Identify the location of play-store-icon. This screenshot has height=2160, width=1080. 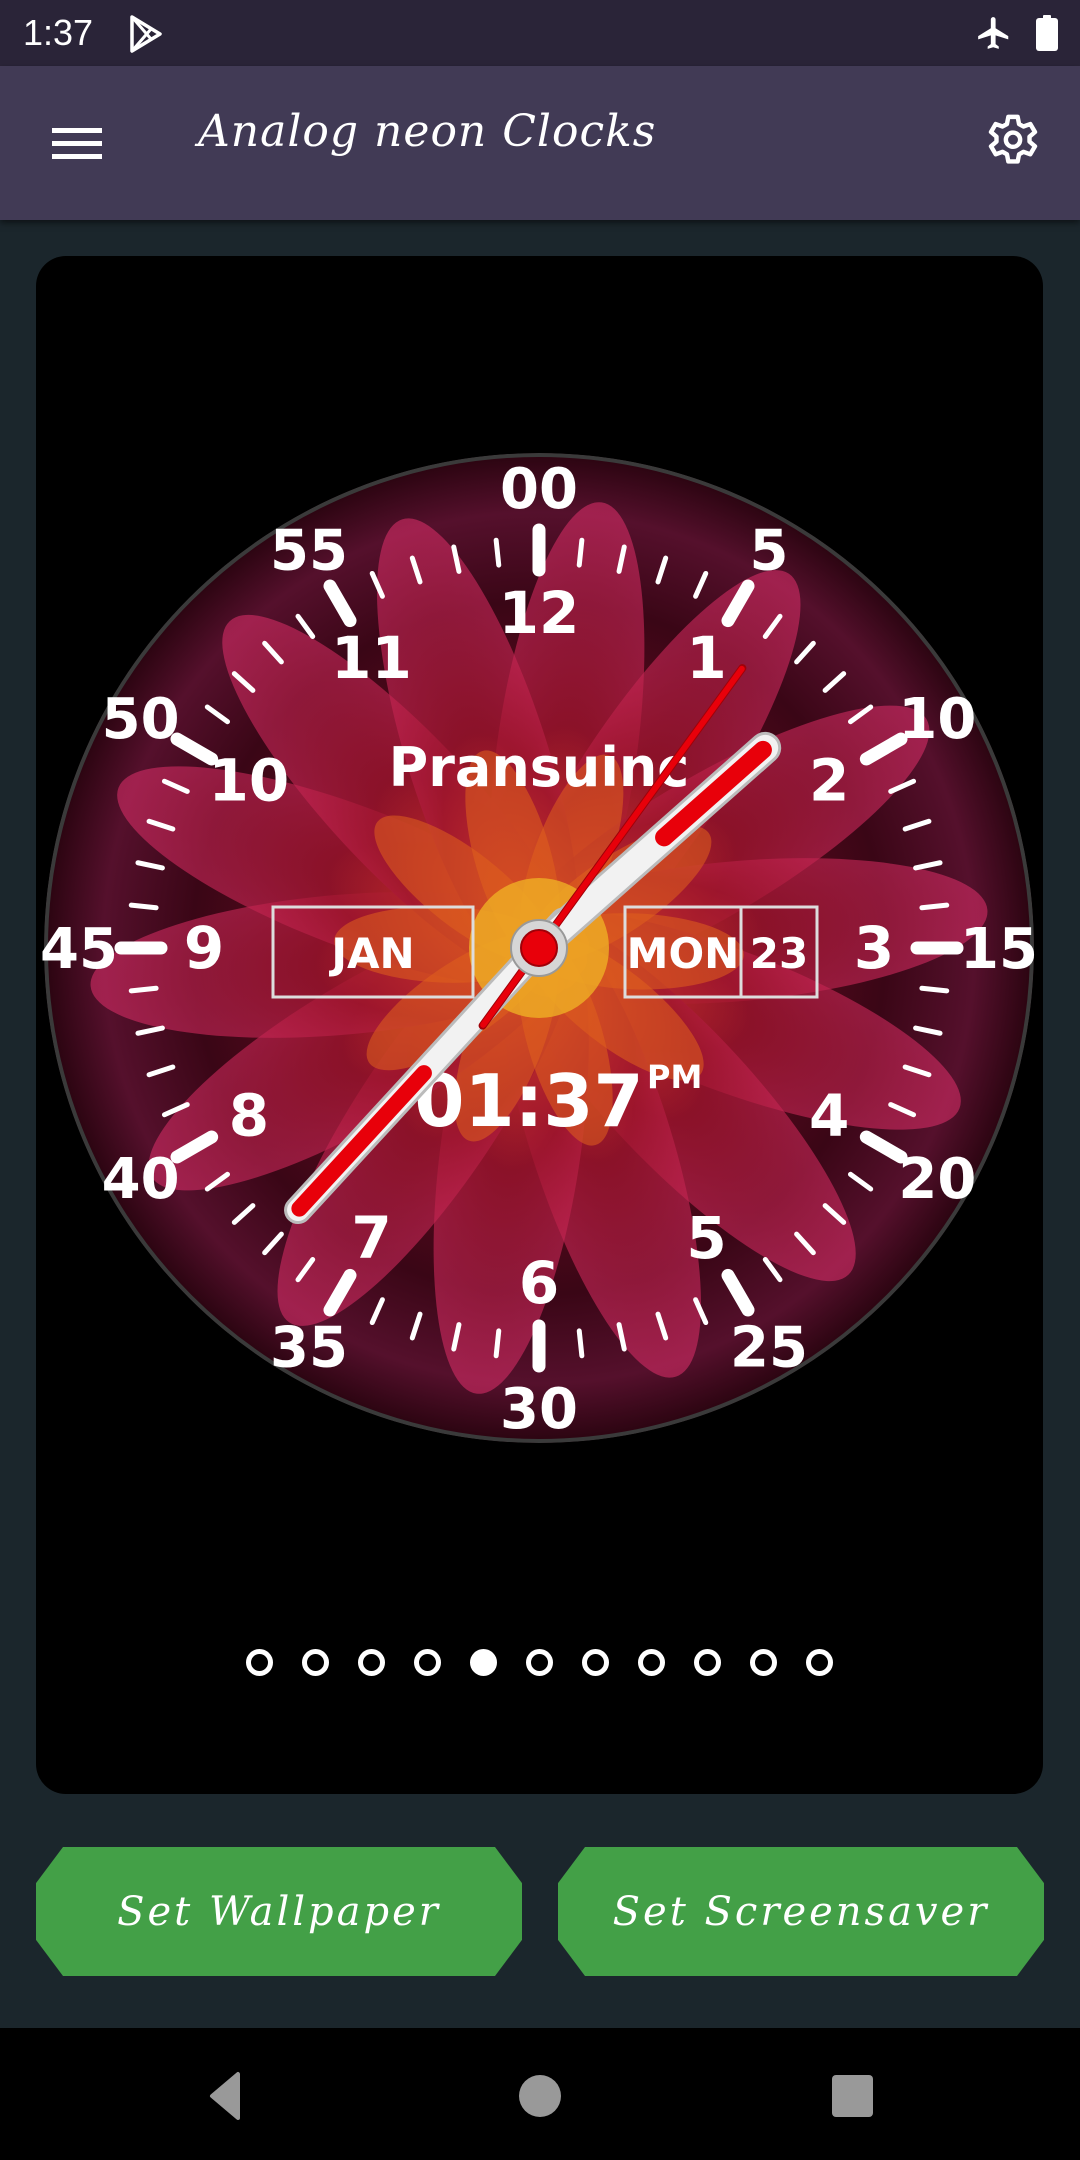
(146, 34).